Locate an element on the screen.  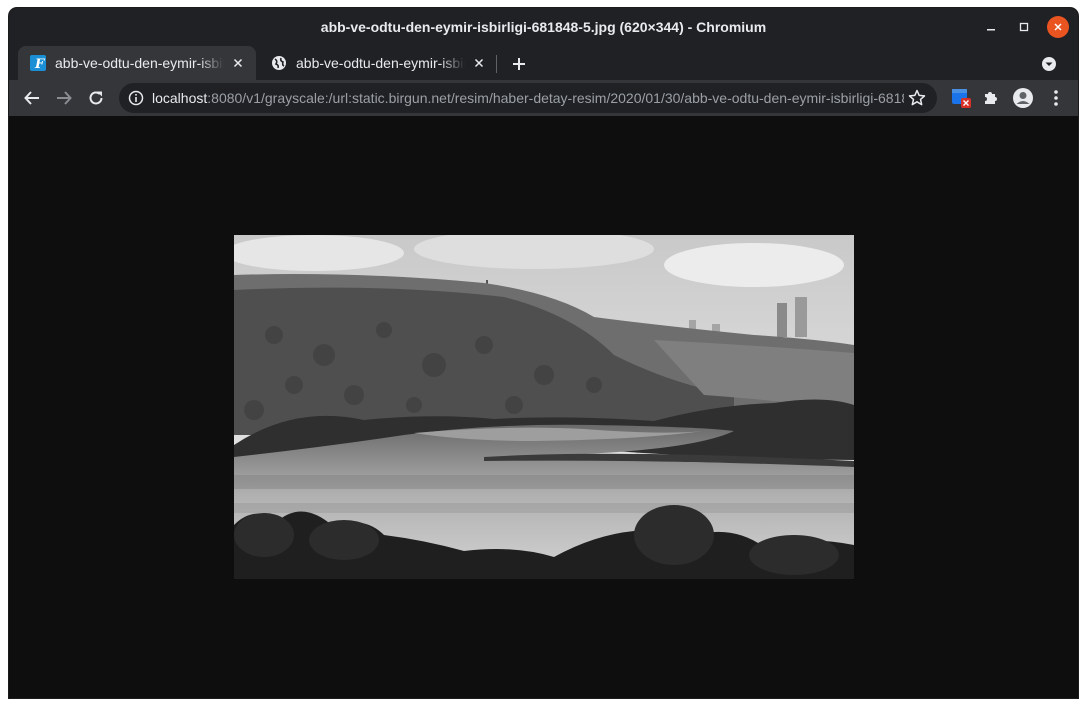
extension-badge-icon is located at coordinates (961, 98).